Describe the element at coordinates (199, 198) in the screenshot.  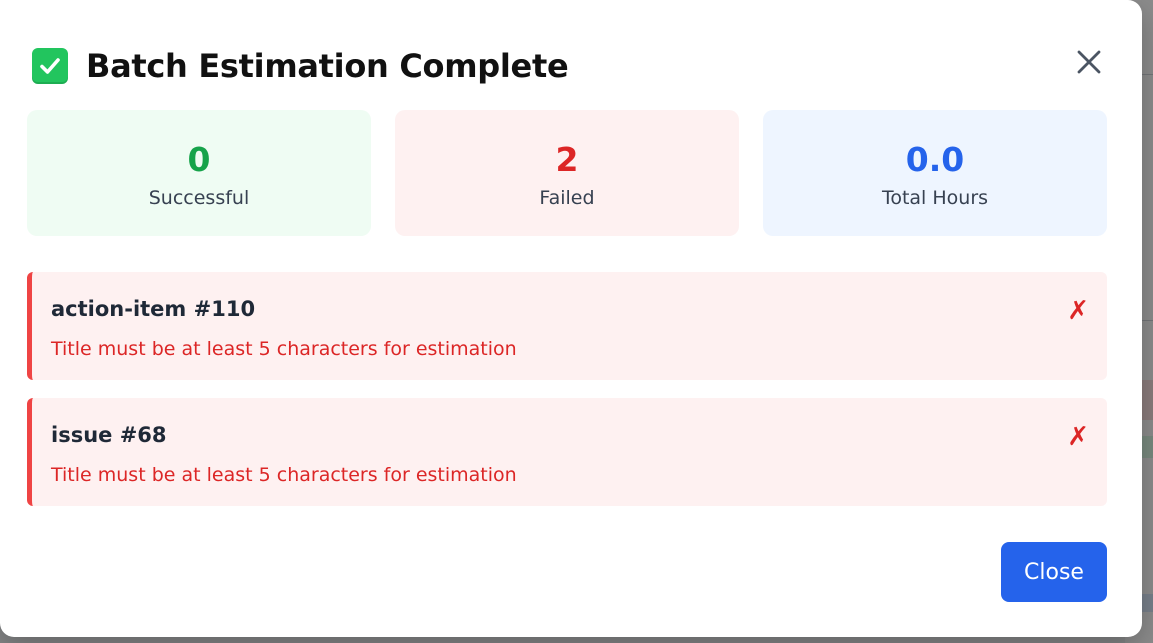
I see `successful-label: Successful` at that location.